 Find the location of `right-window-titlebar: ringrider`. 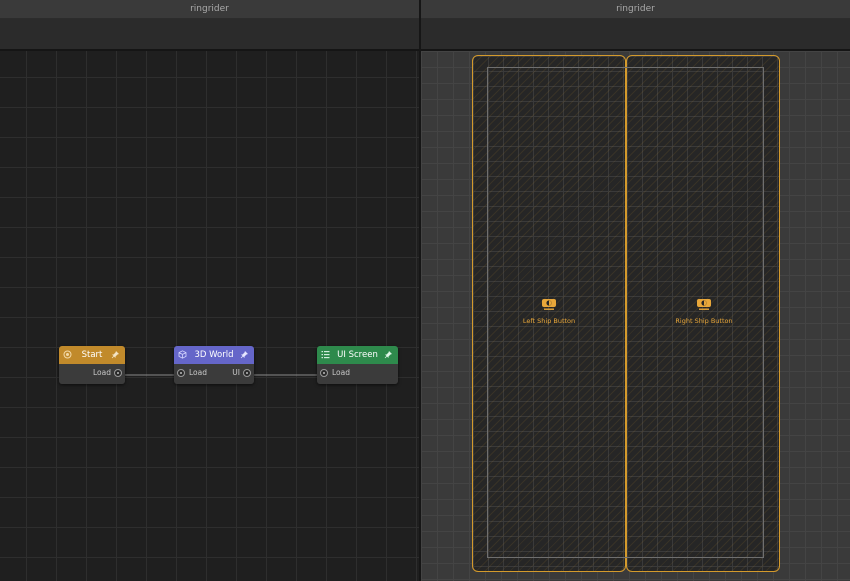

right-window-titlebar: ringrider is located at coordinates (635, 9).